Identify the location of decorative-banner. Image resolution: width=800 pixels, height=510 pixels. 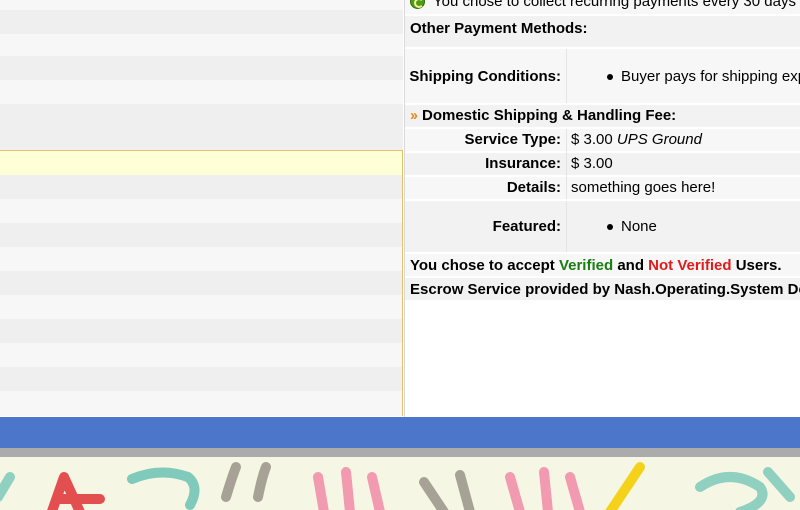
(400, 483).